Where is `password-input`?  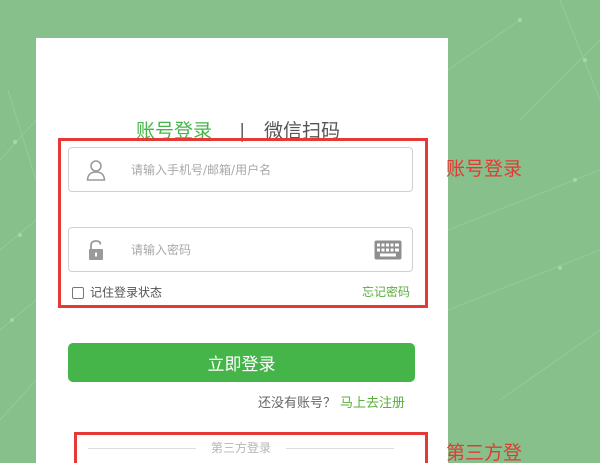 password-input is located at coordinates (246, 249).